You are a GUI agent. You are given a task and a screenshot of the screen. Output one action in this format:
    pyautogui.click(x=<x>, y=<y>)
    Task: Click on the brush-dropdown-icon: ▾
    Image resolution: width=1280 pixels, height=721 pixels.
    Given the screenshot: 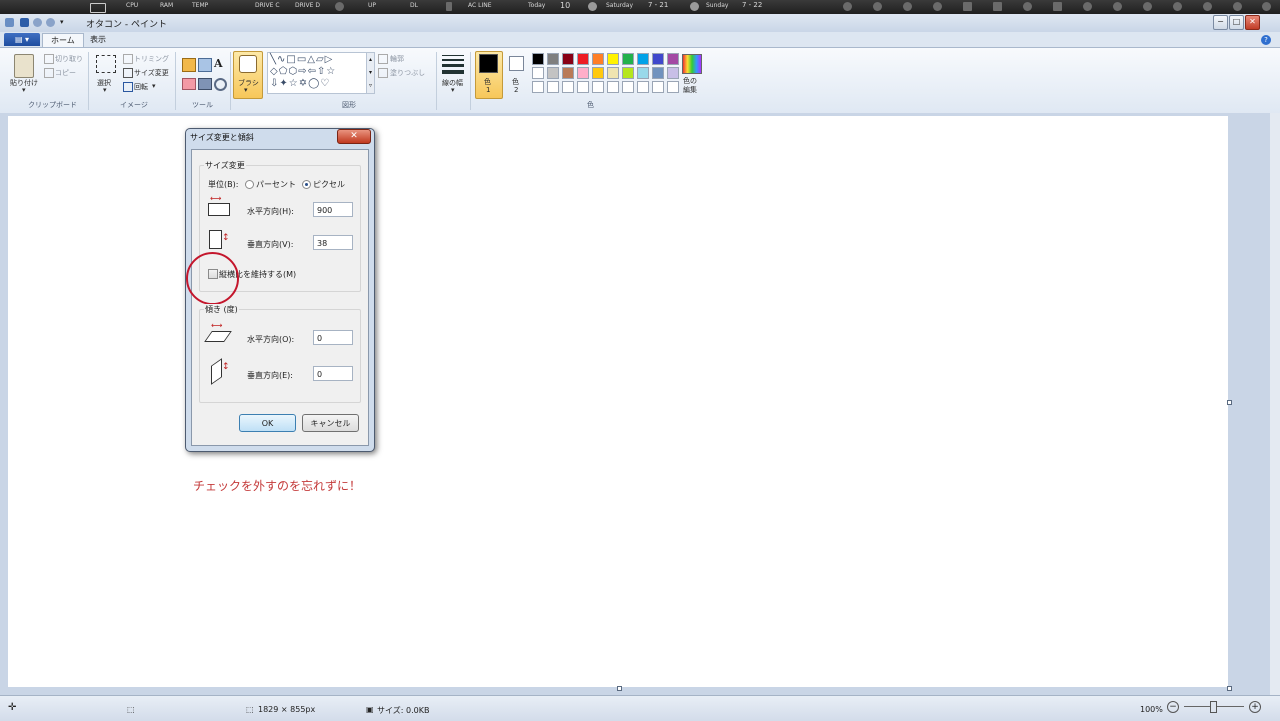 What is the action you would take?
    pyautogui.click(x=246, y=90)
    